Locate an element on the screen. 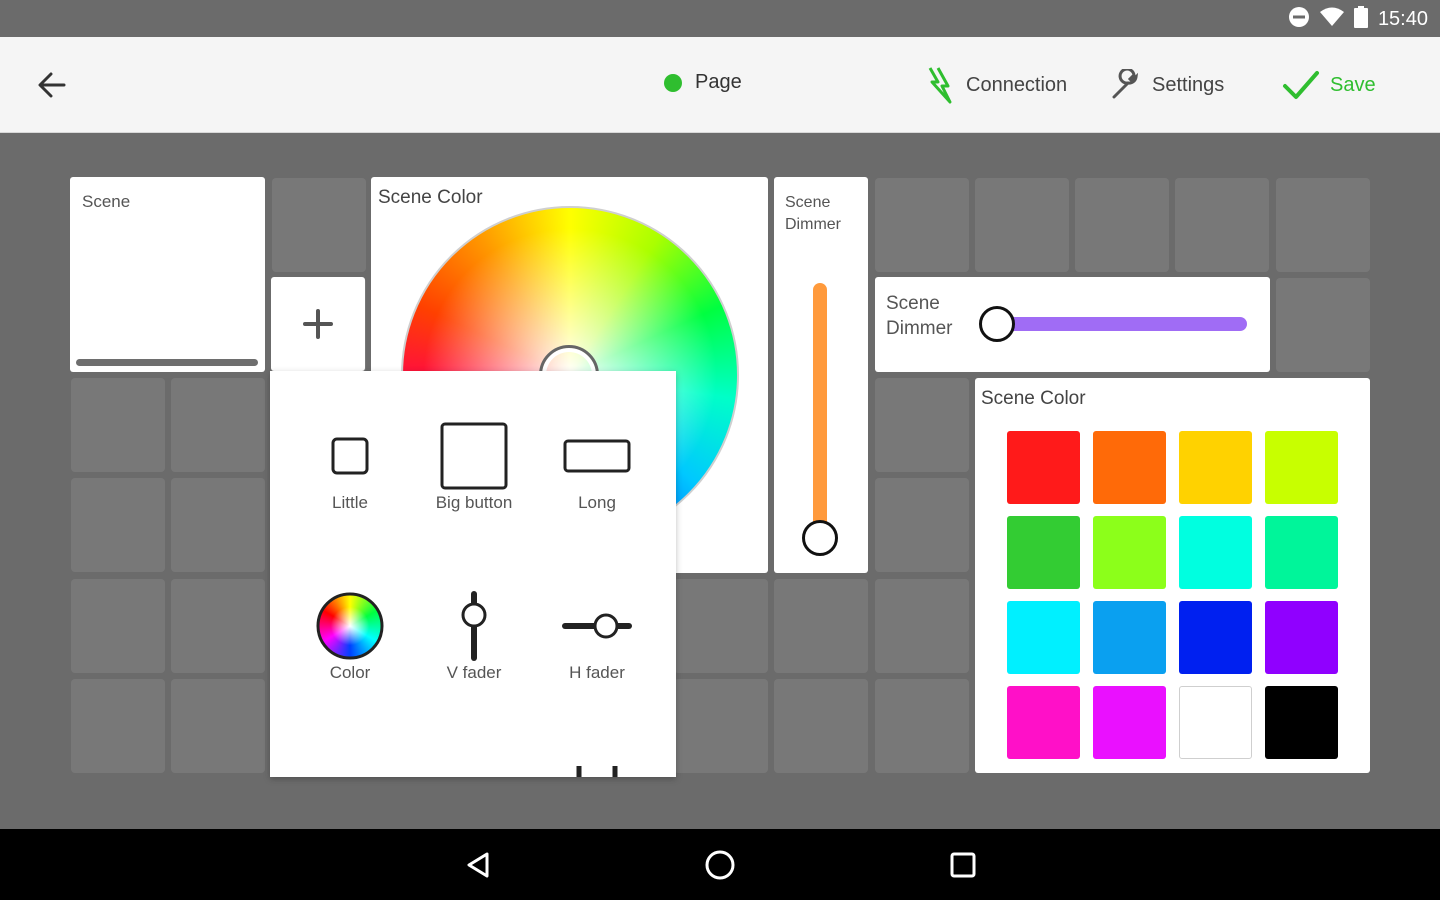 Image resolution: width=1440 pixels, height=900 pixels. page-indicator: Page is located at coordinates (703, 82).